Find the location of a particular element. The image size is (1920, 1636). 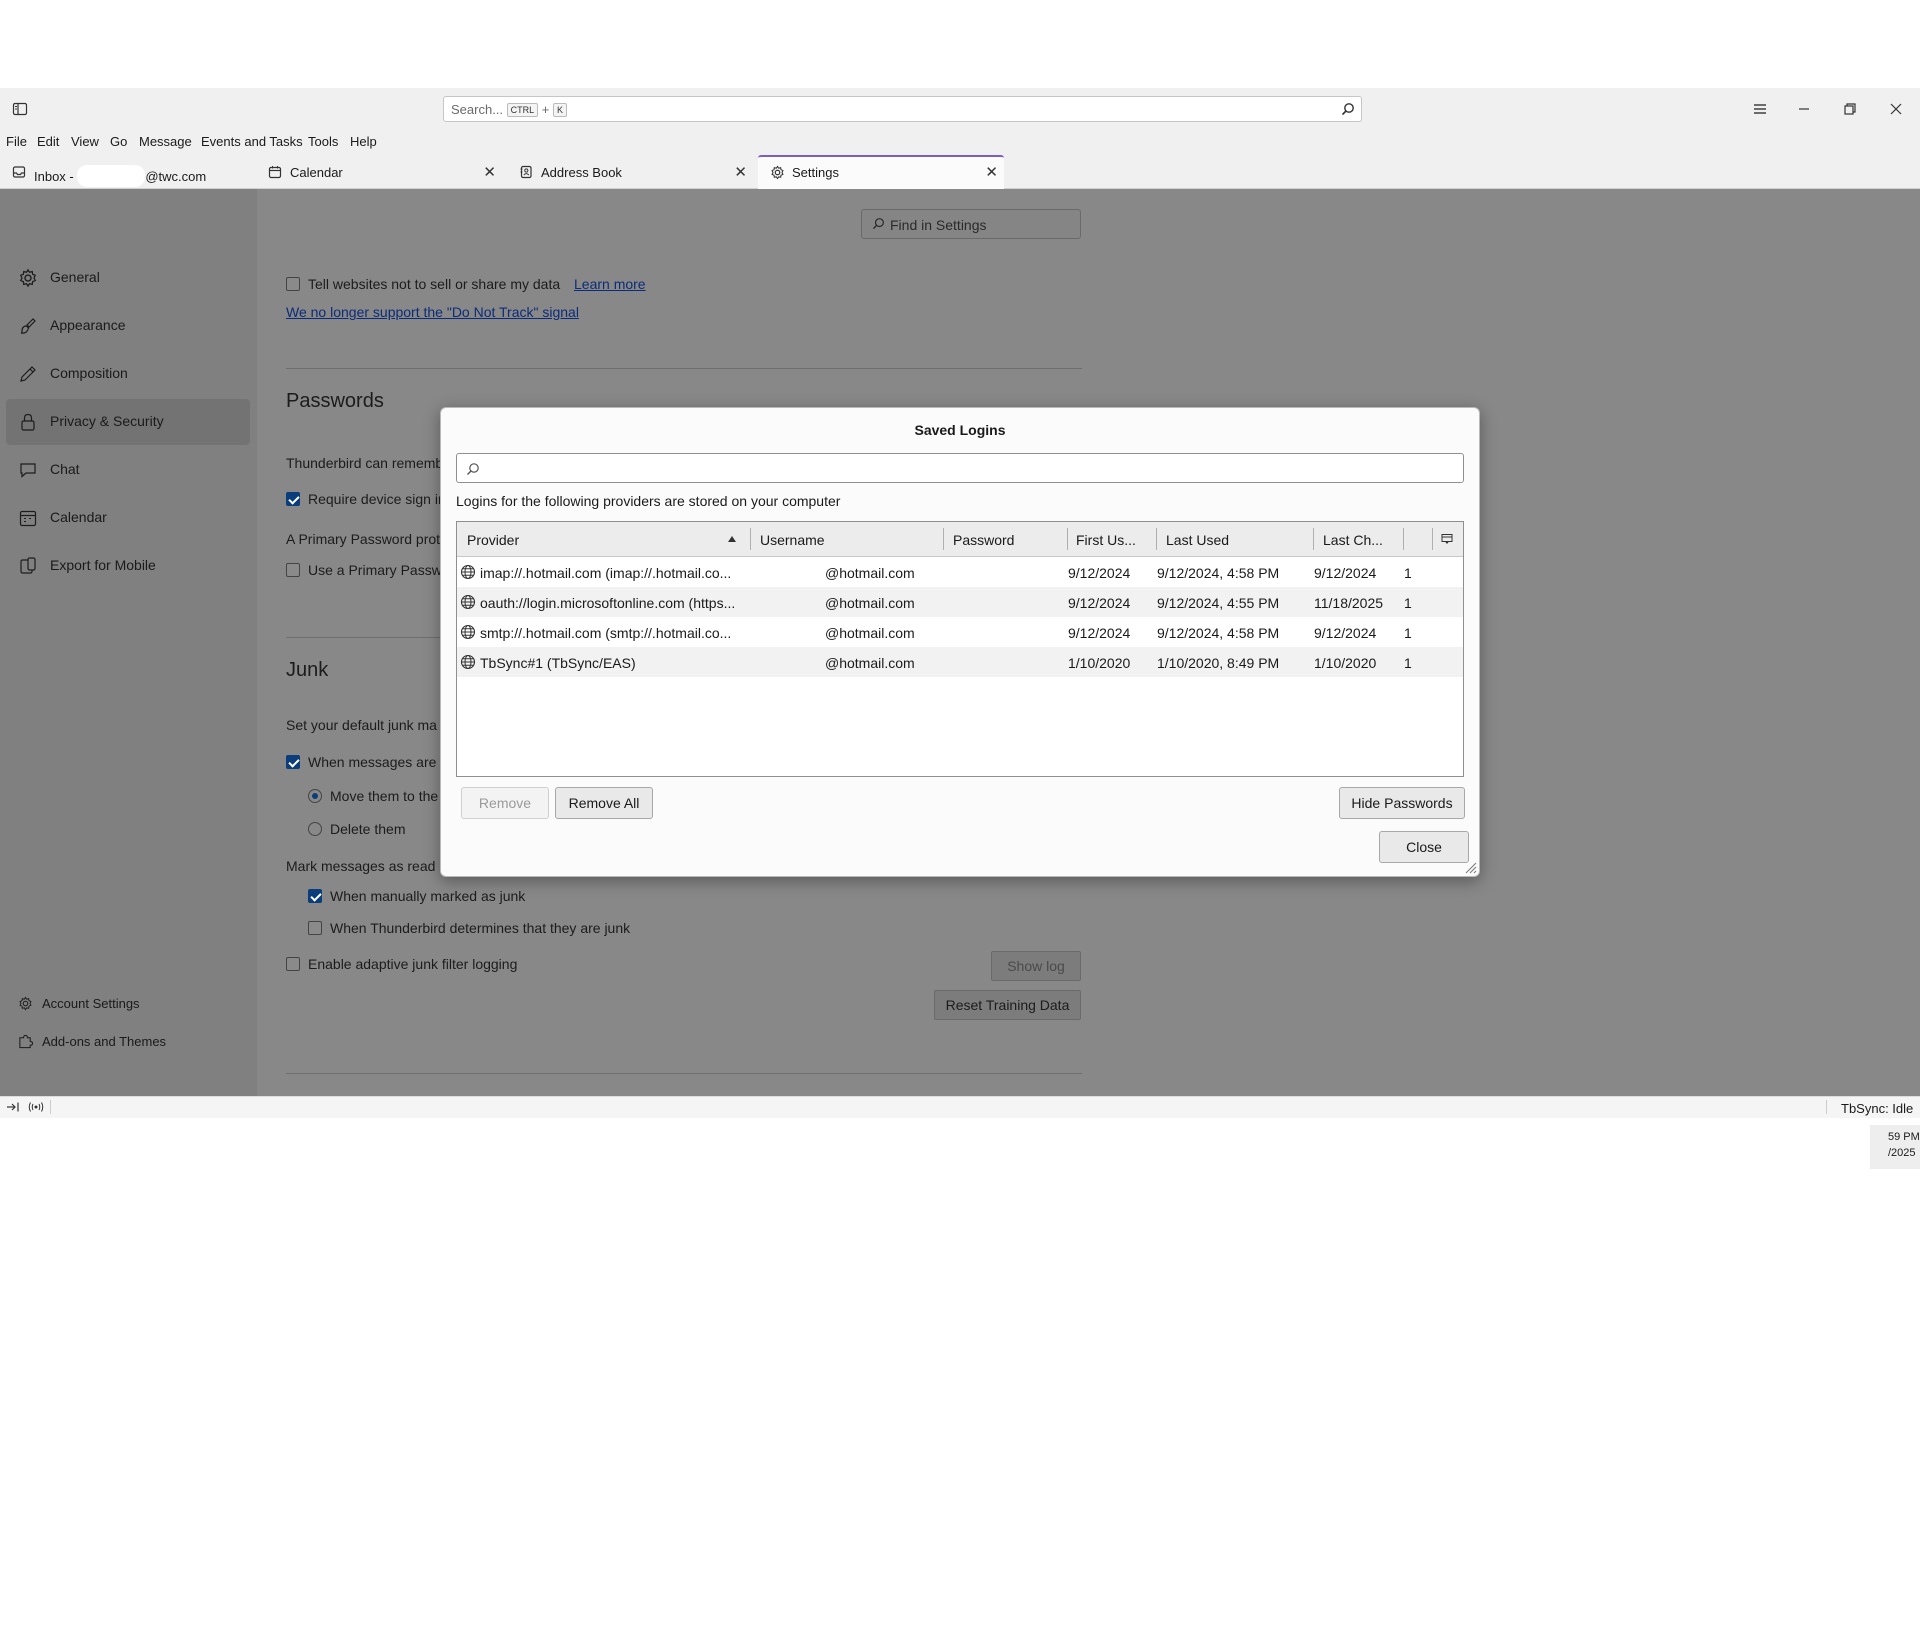

resize-grip-icon is located at coordinates (1470, 867).